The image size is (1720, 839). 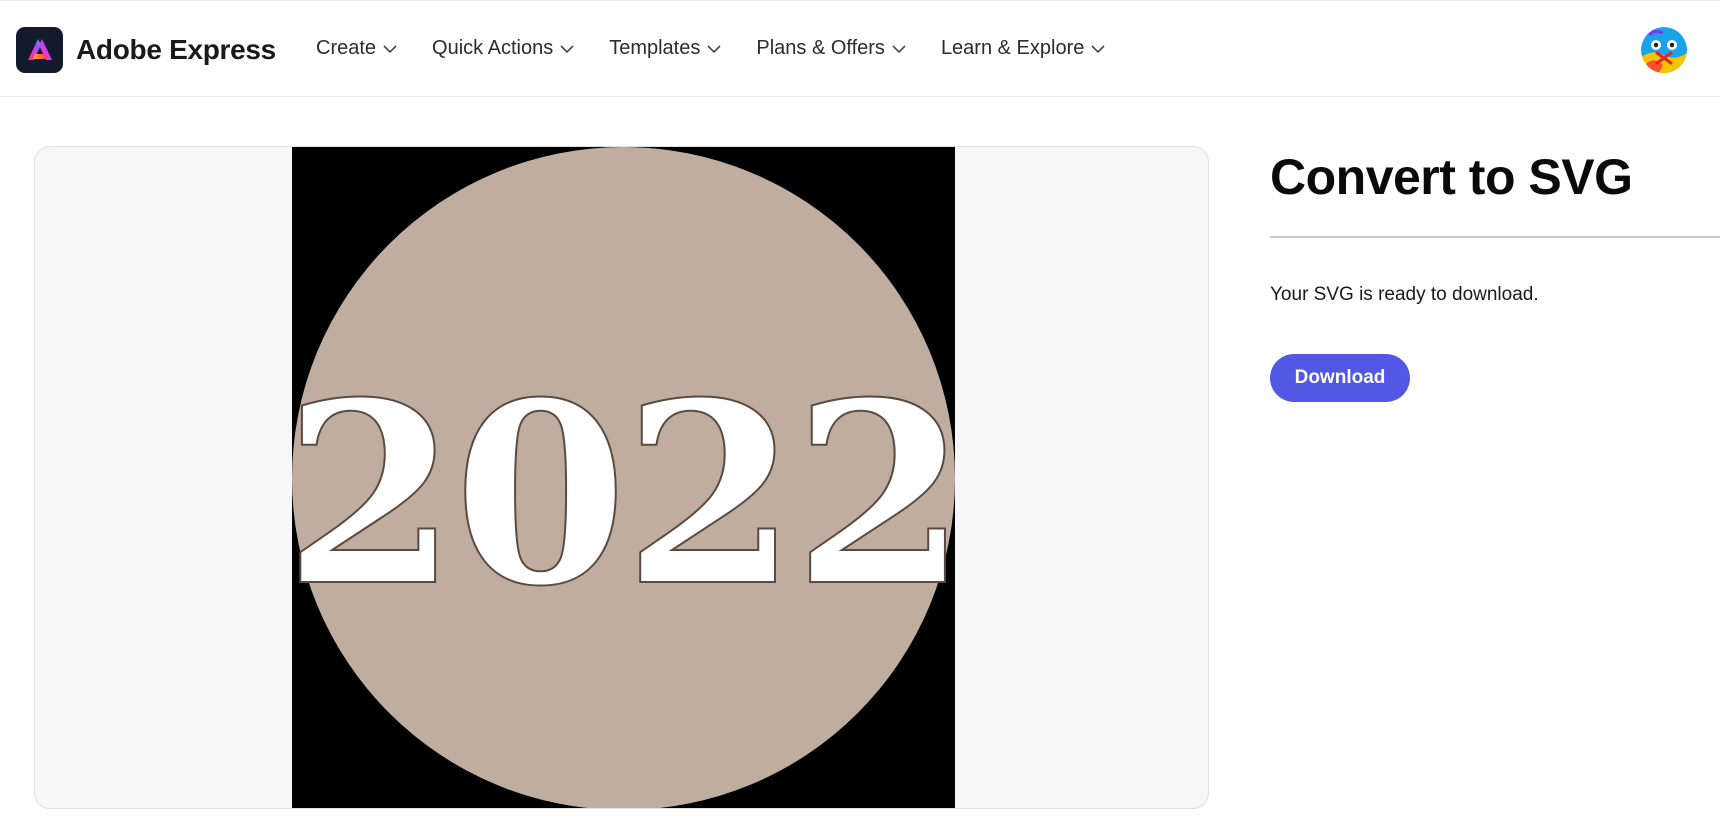 What do you see at coordinates (623, 494) in the screenshot?
I see `preview-year-text: 2022` at bounding box center [623, 494].